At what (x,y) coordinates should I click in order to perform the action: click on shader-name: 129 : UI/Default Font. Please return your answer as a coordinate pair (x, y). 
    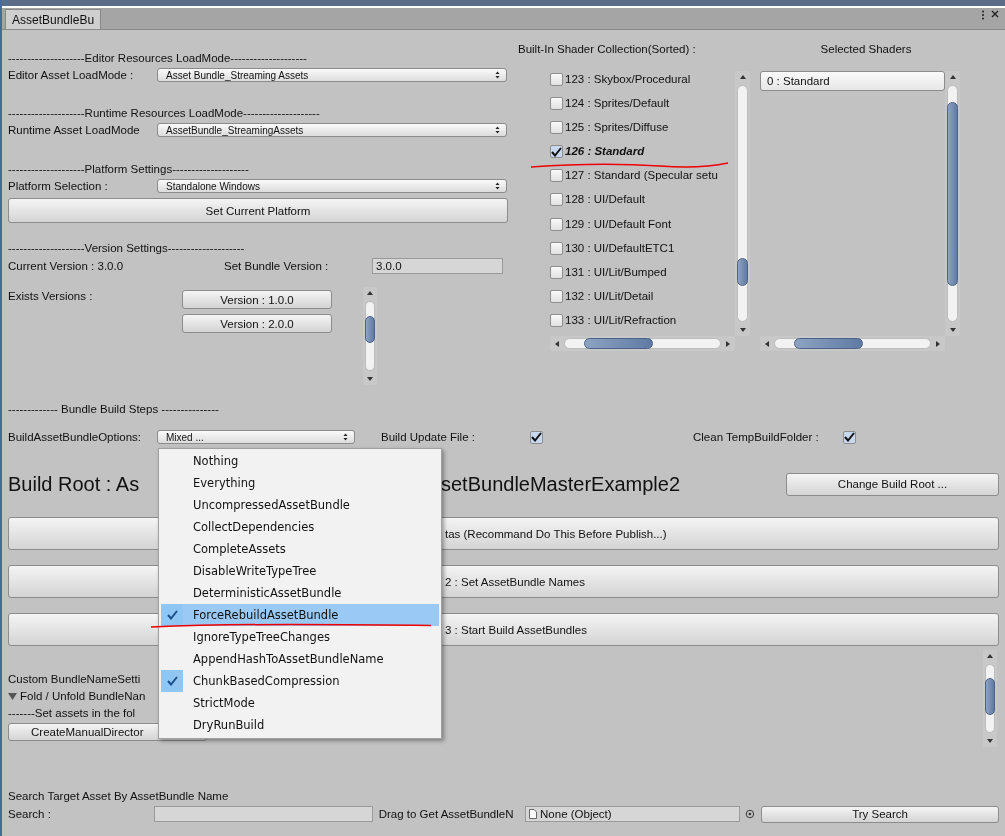
    Looking at the image, I should click on (618, 223).